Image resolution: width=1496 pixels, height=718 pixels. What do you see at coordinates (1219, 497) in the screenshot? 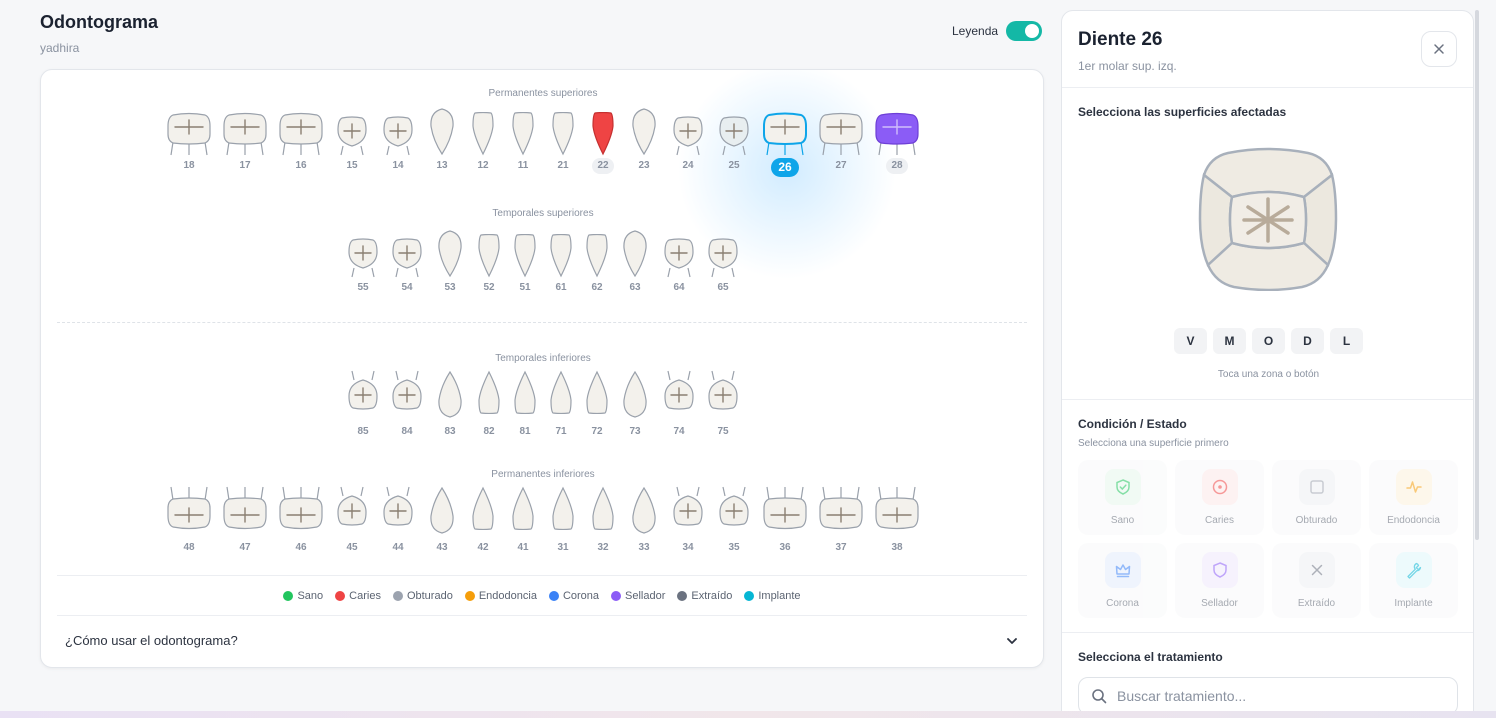
I see `condition-caries: Caries` at bounding box center [1219, 497].